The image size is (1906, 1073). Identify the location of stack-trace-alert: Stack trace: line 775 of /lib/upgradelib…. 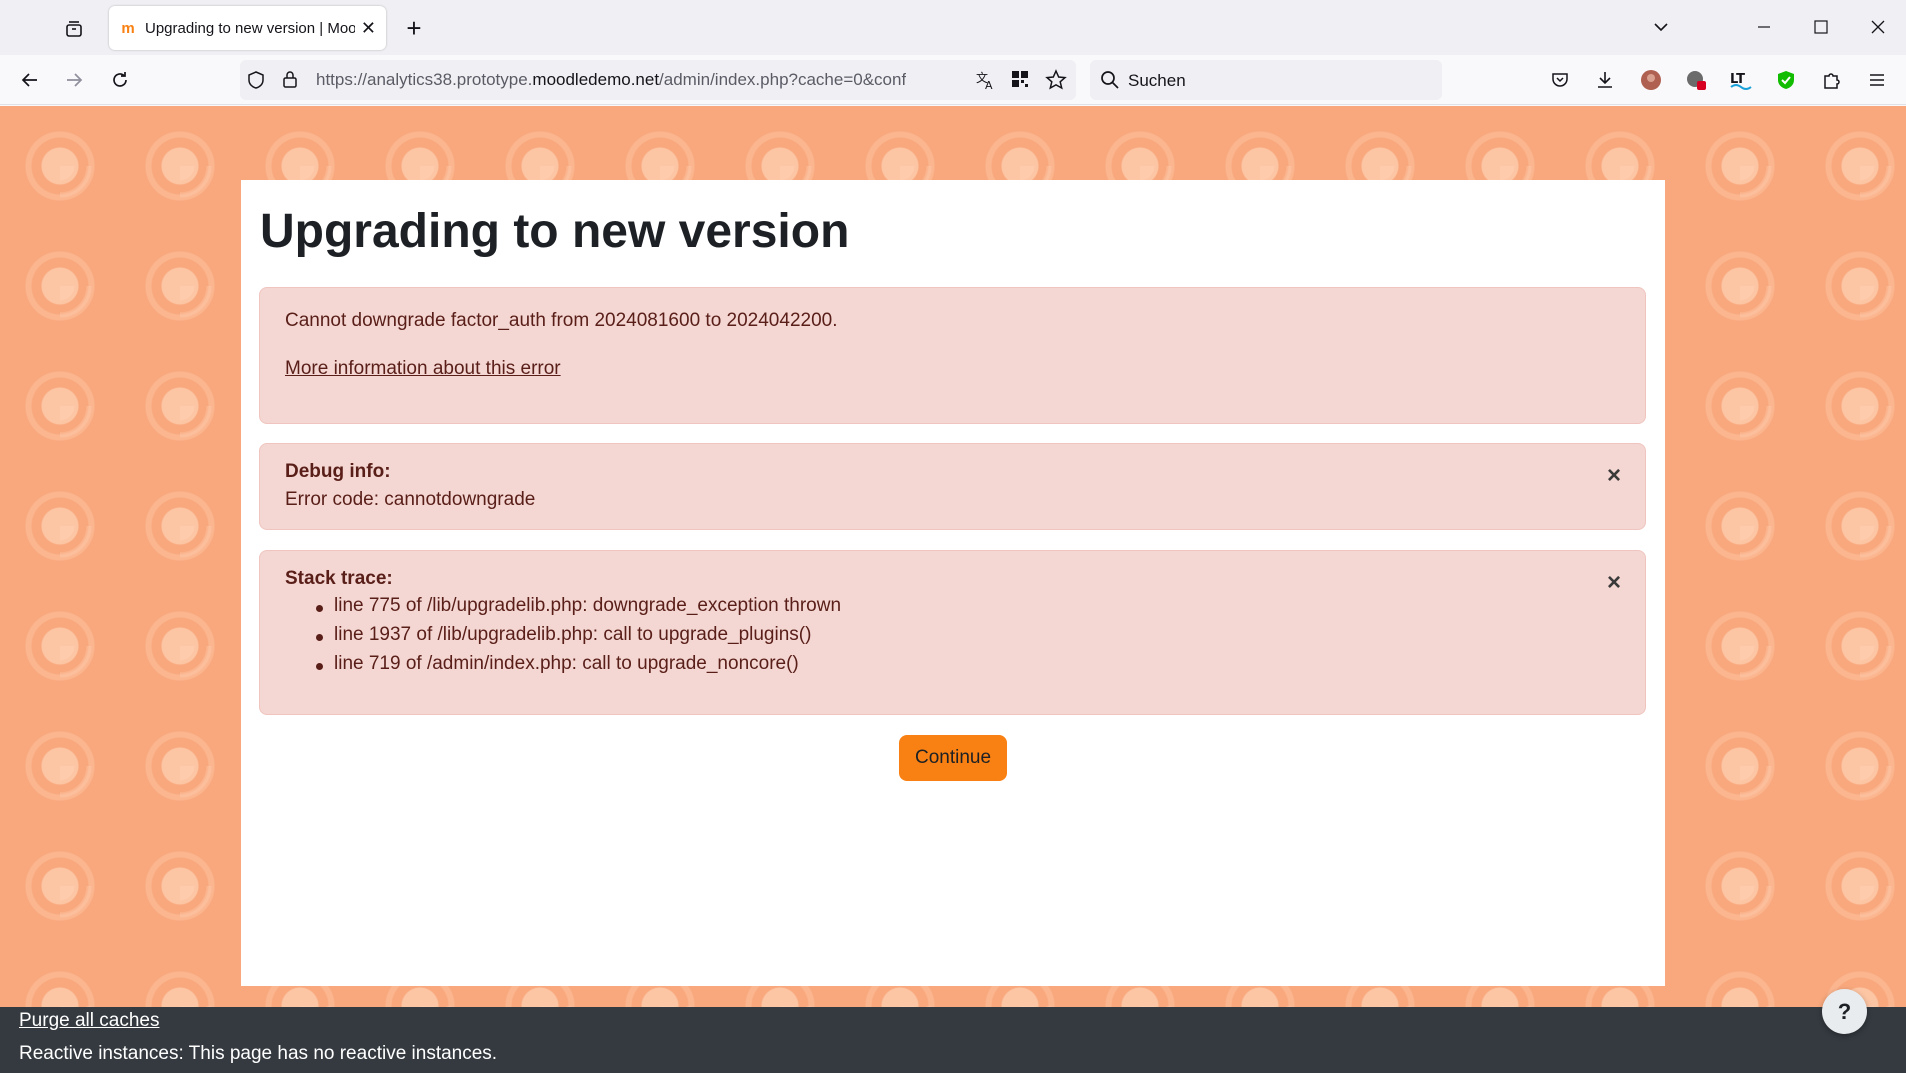
(952, 632).